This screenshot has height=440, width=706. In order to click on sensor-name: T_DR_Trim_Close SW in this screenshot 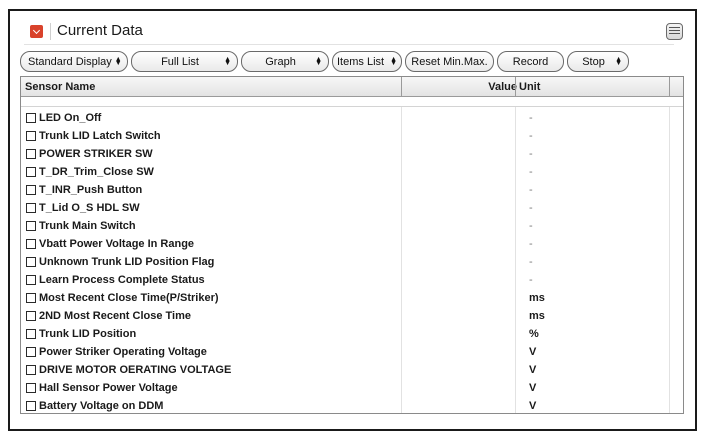, I will do `click(96, 172)`.